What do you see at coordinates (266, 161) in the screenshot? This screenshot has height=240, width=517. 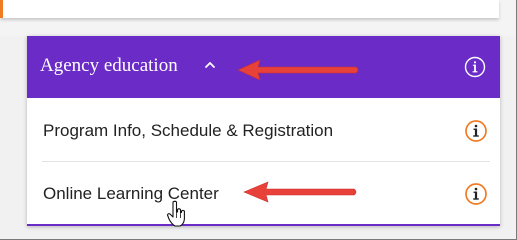 I see `divider` at bounding box center [266, 161].